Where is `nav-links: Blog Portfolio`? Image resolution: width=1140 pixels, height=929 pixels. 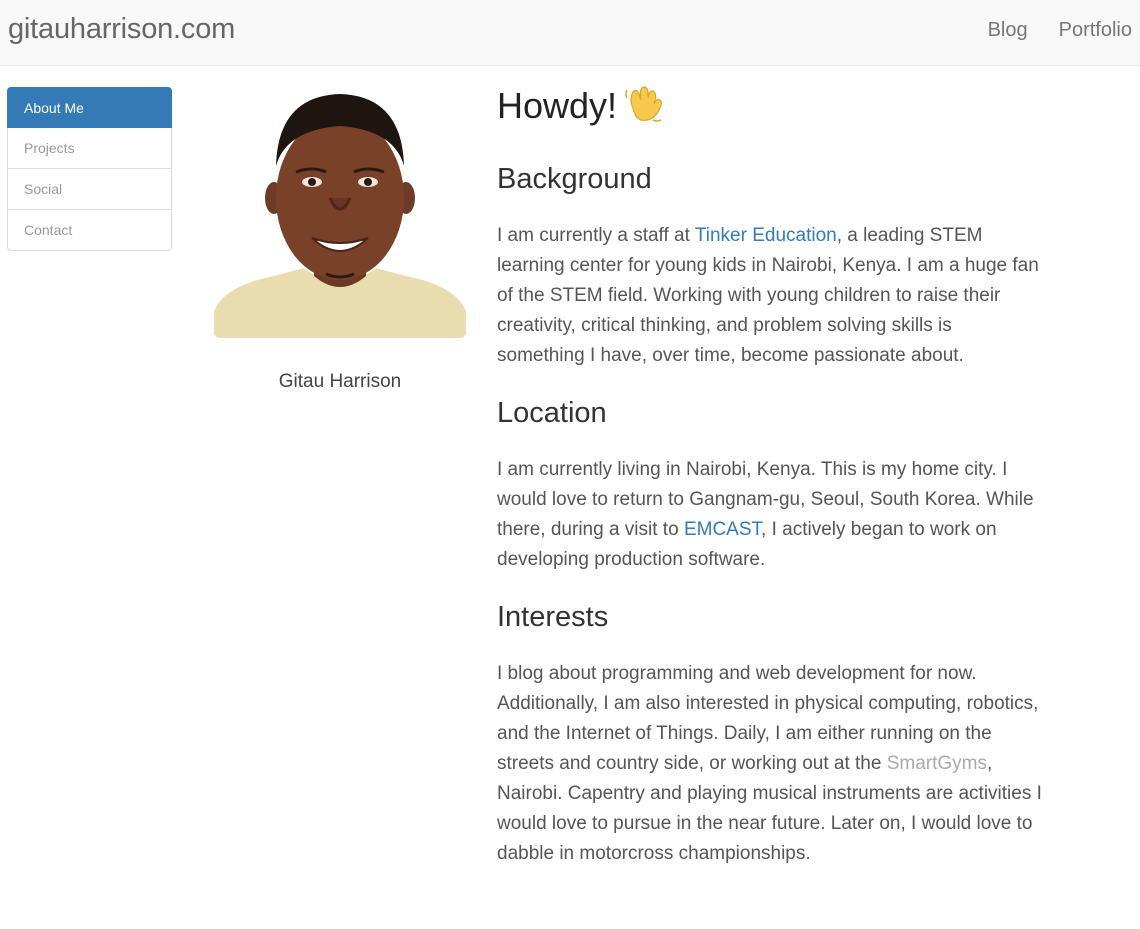
nav-links: Blog Portfolio is located at coordinates (1060, 30).